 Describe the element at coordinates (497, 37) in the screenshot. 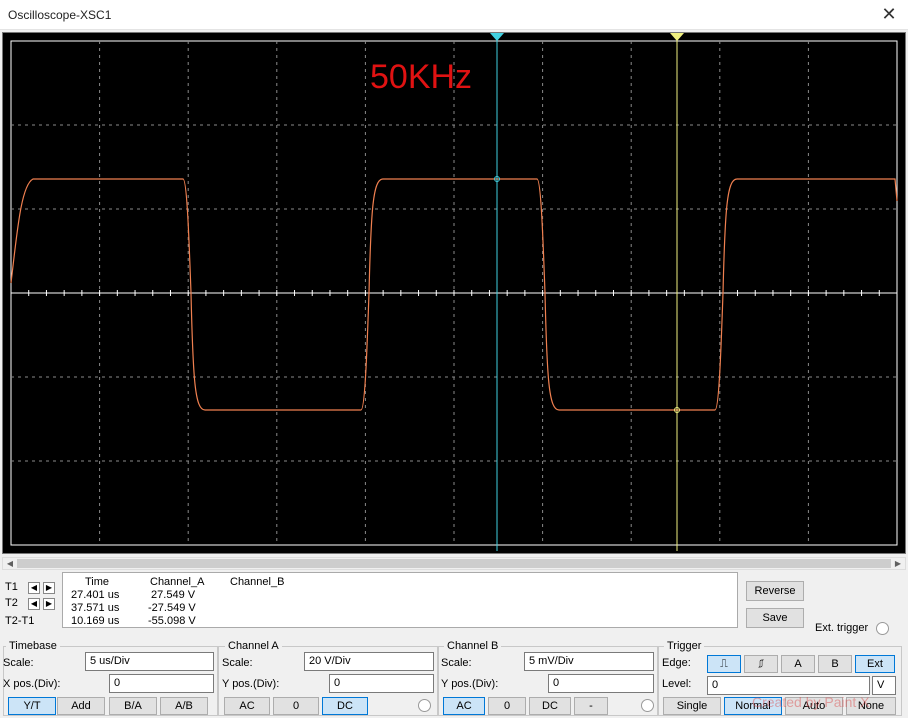

I see `cursor-t1-flag` at that location.